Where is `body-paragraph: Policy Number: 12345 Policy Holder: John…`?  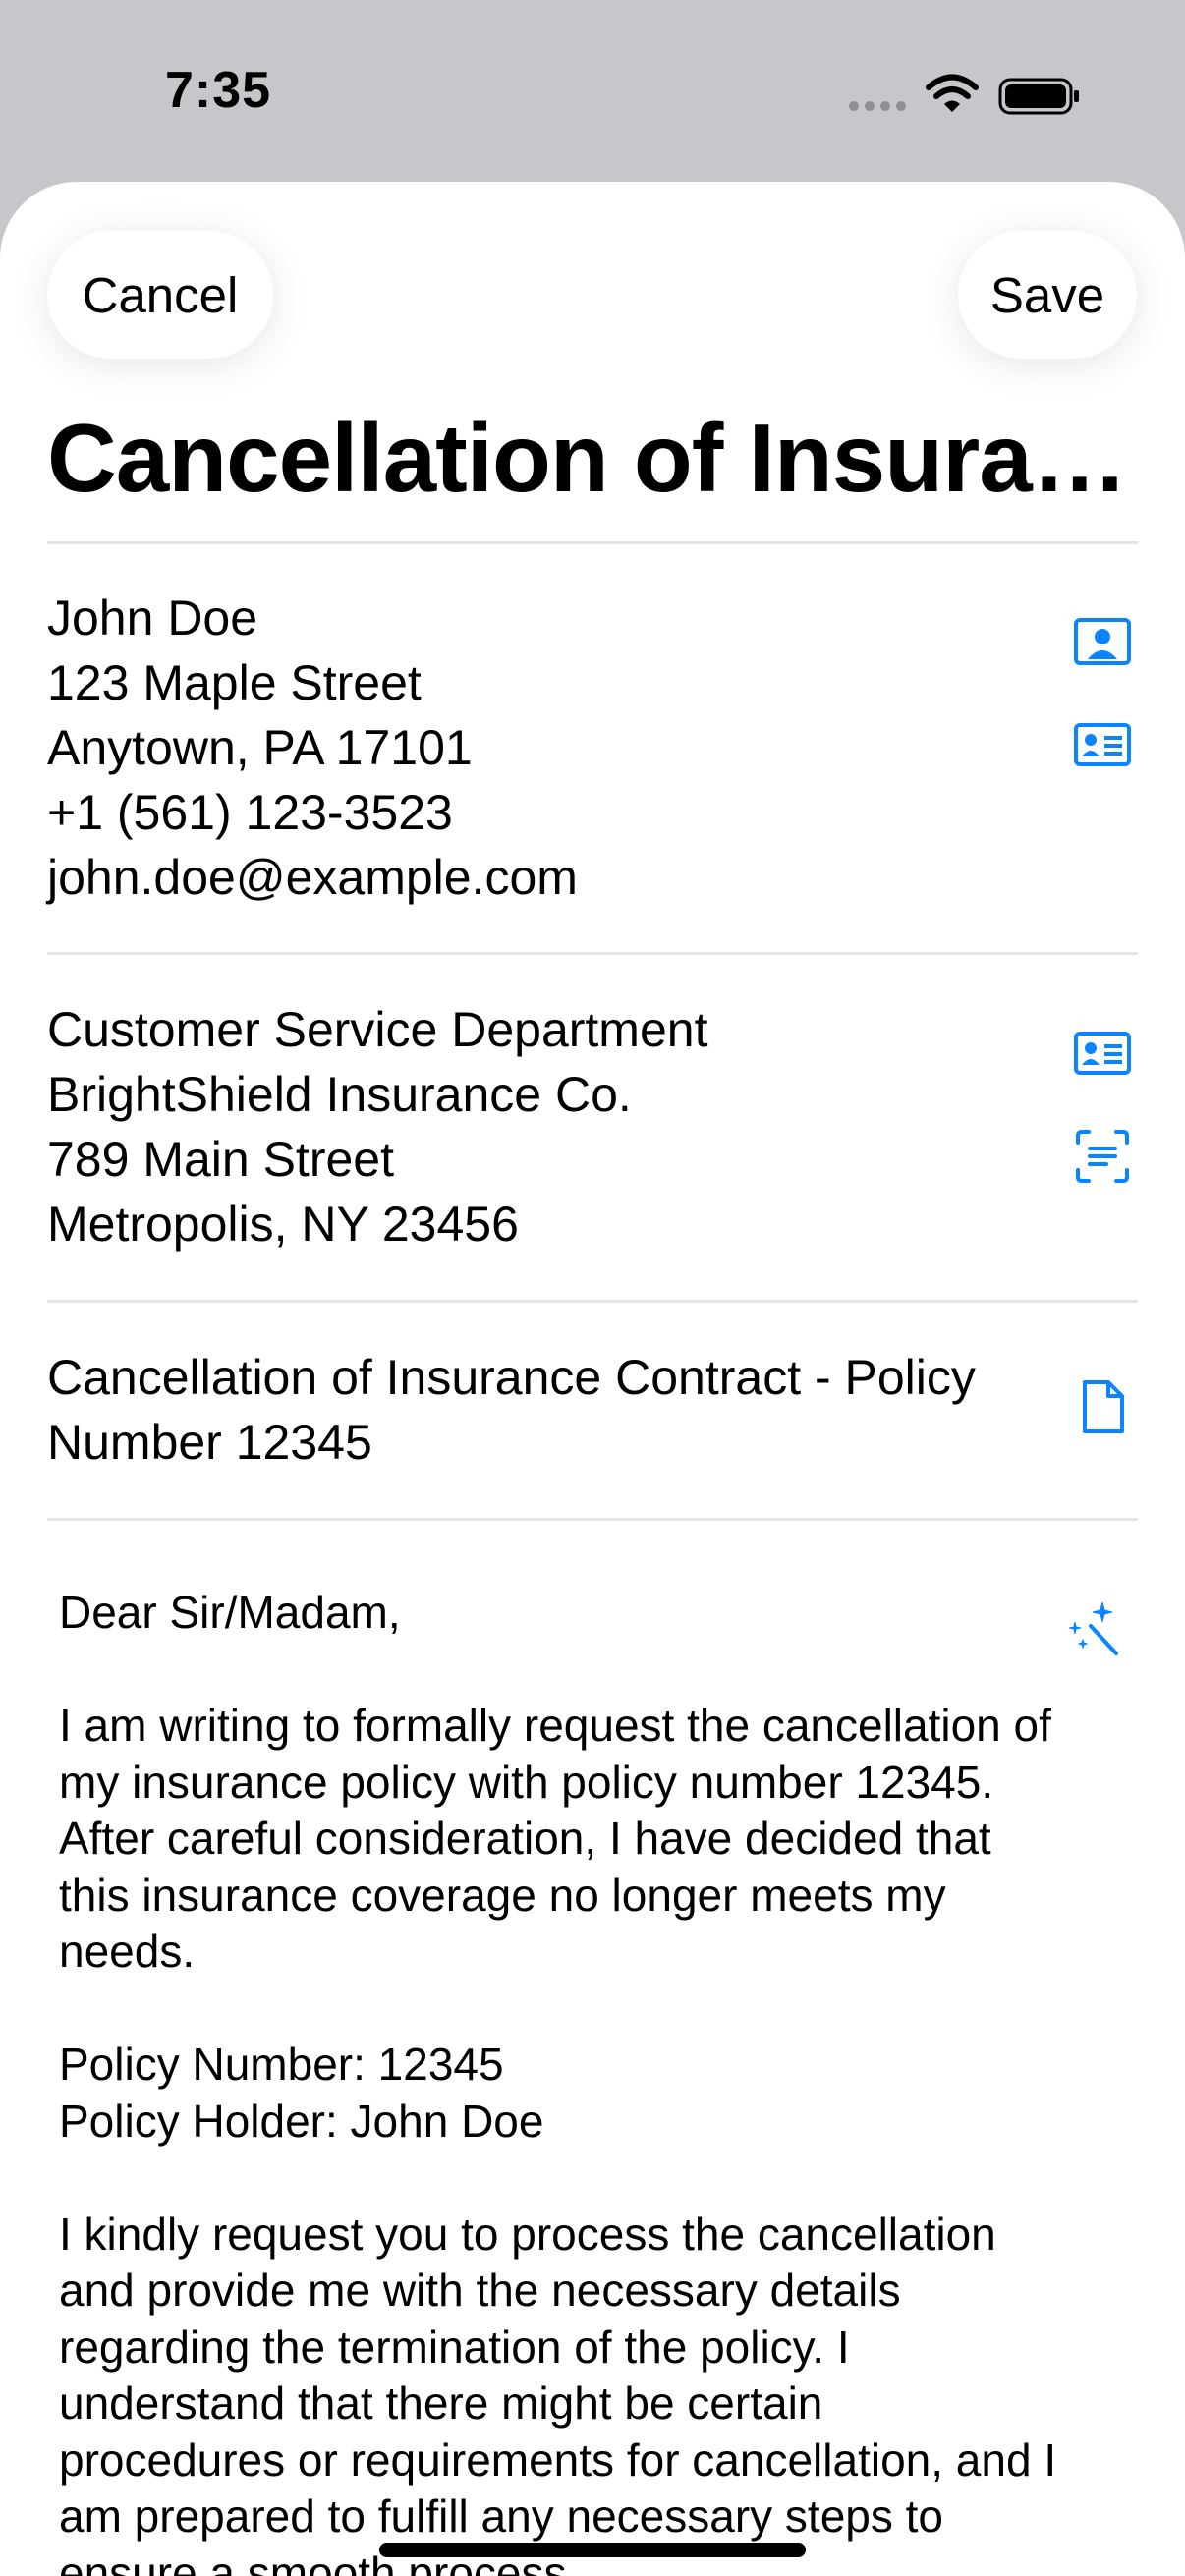
body-paragraph: Policy Number: 12345 Policy Holder: John… is located at coordinates (302, 2093).